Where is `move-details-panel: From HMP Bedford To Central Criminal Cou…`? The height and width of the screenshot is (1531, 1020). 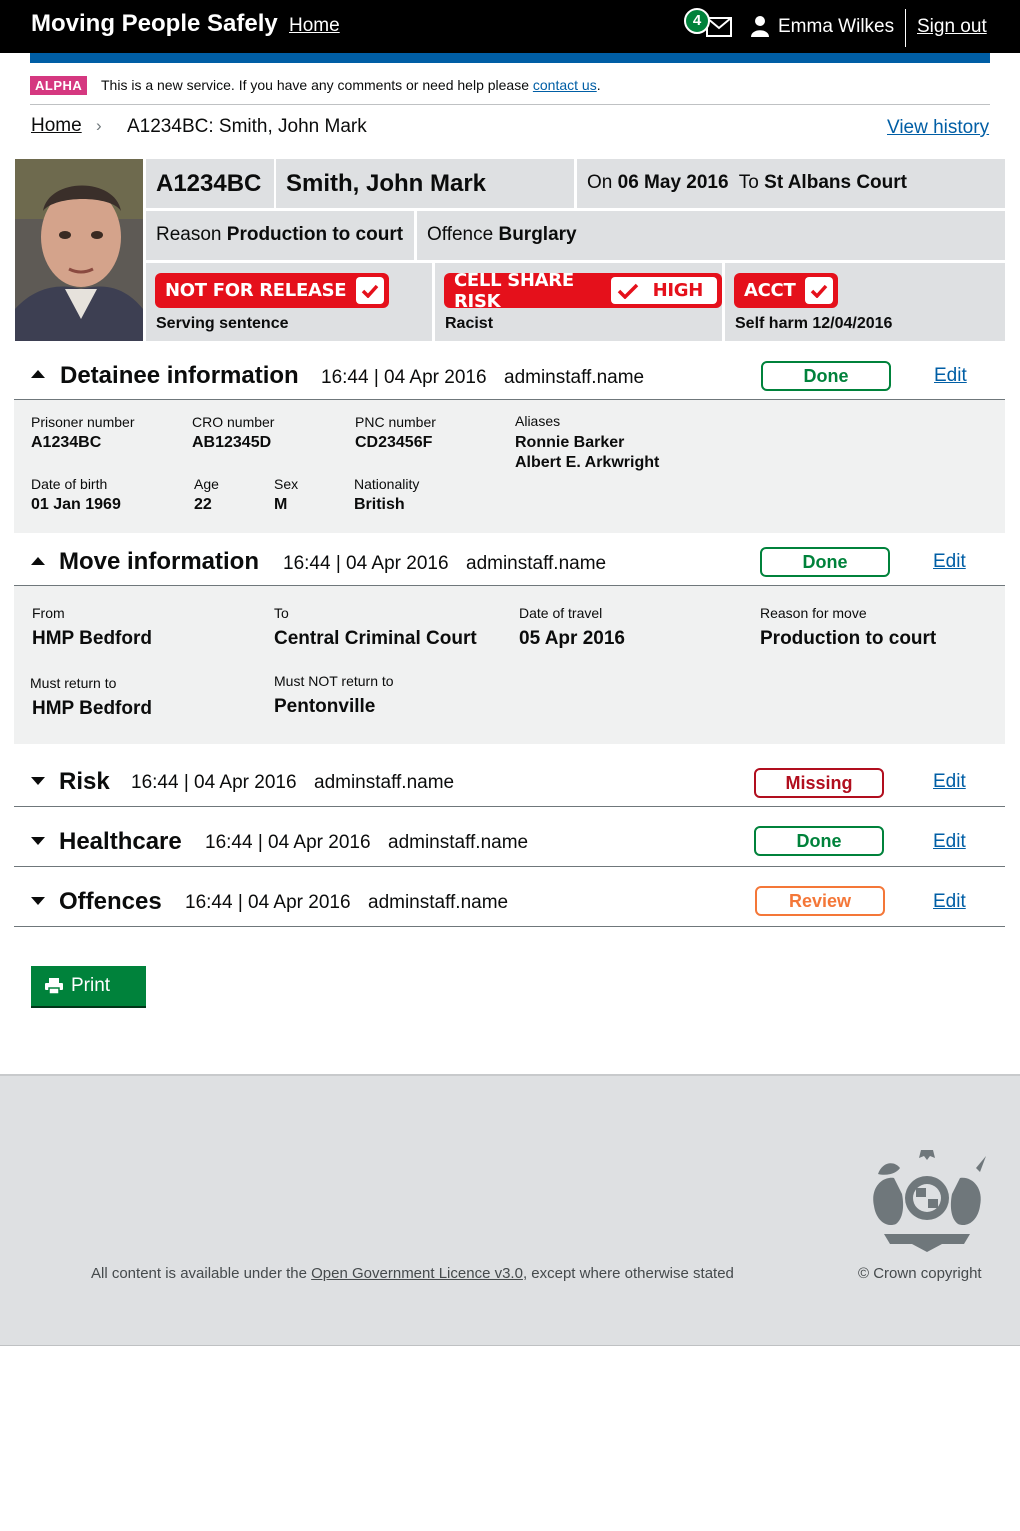
move-details-panel: From HMP Bedford To Central Criminal Cou… is located at coordinates (509, 665).